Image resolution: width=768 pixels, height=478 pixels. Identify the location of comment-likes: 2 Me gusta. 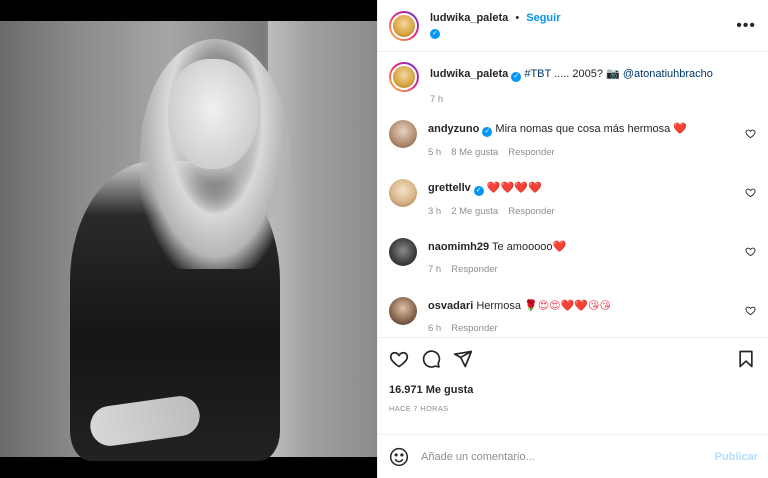
(474, 211).